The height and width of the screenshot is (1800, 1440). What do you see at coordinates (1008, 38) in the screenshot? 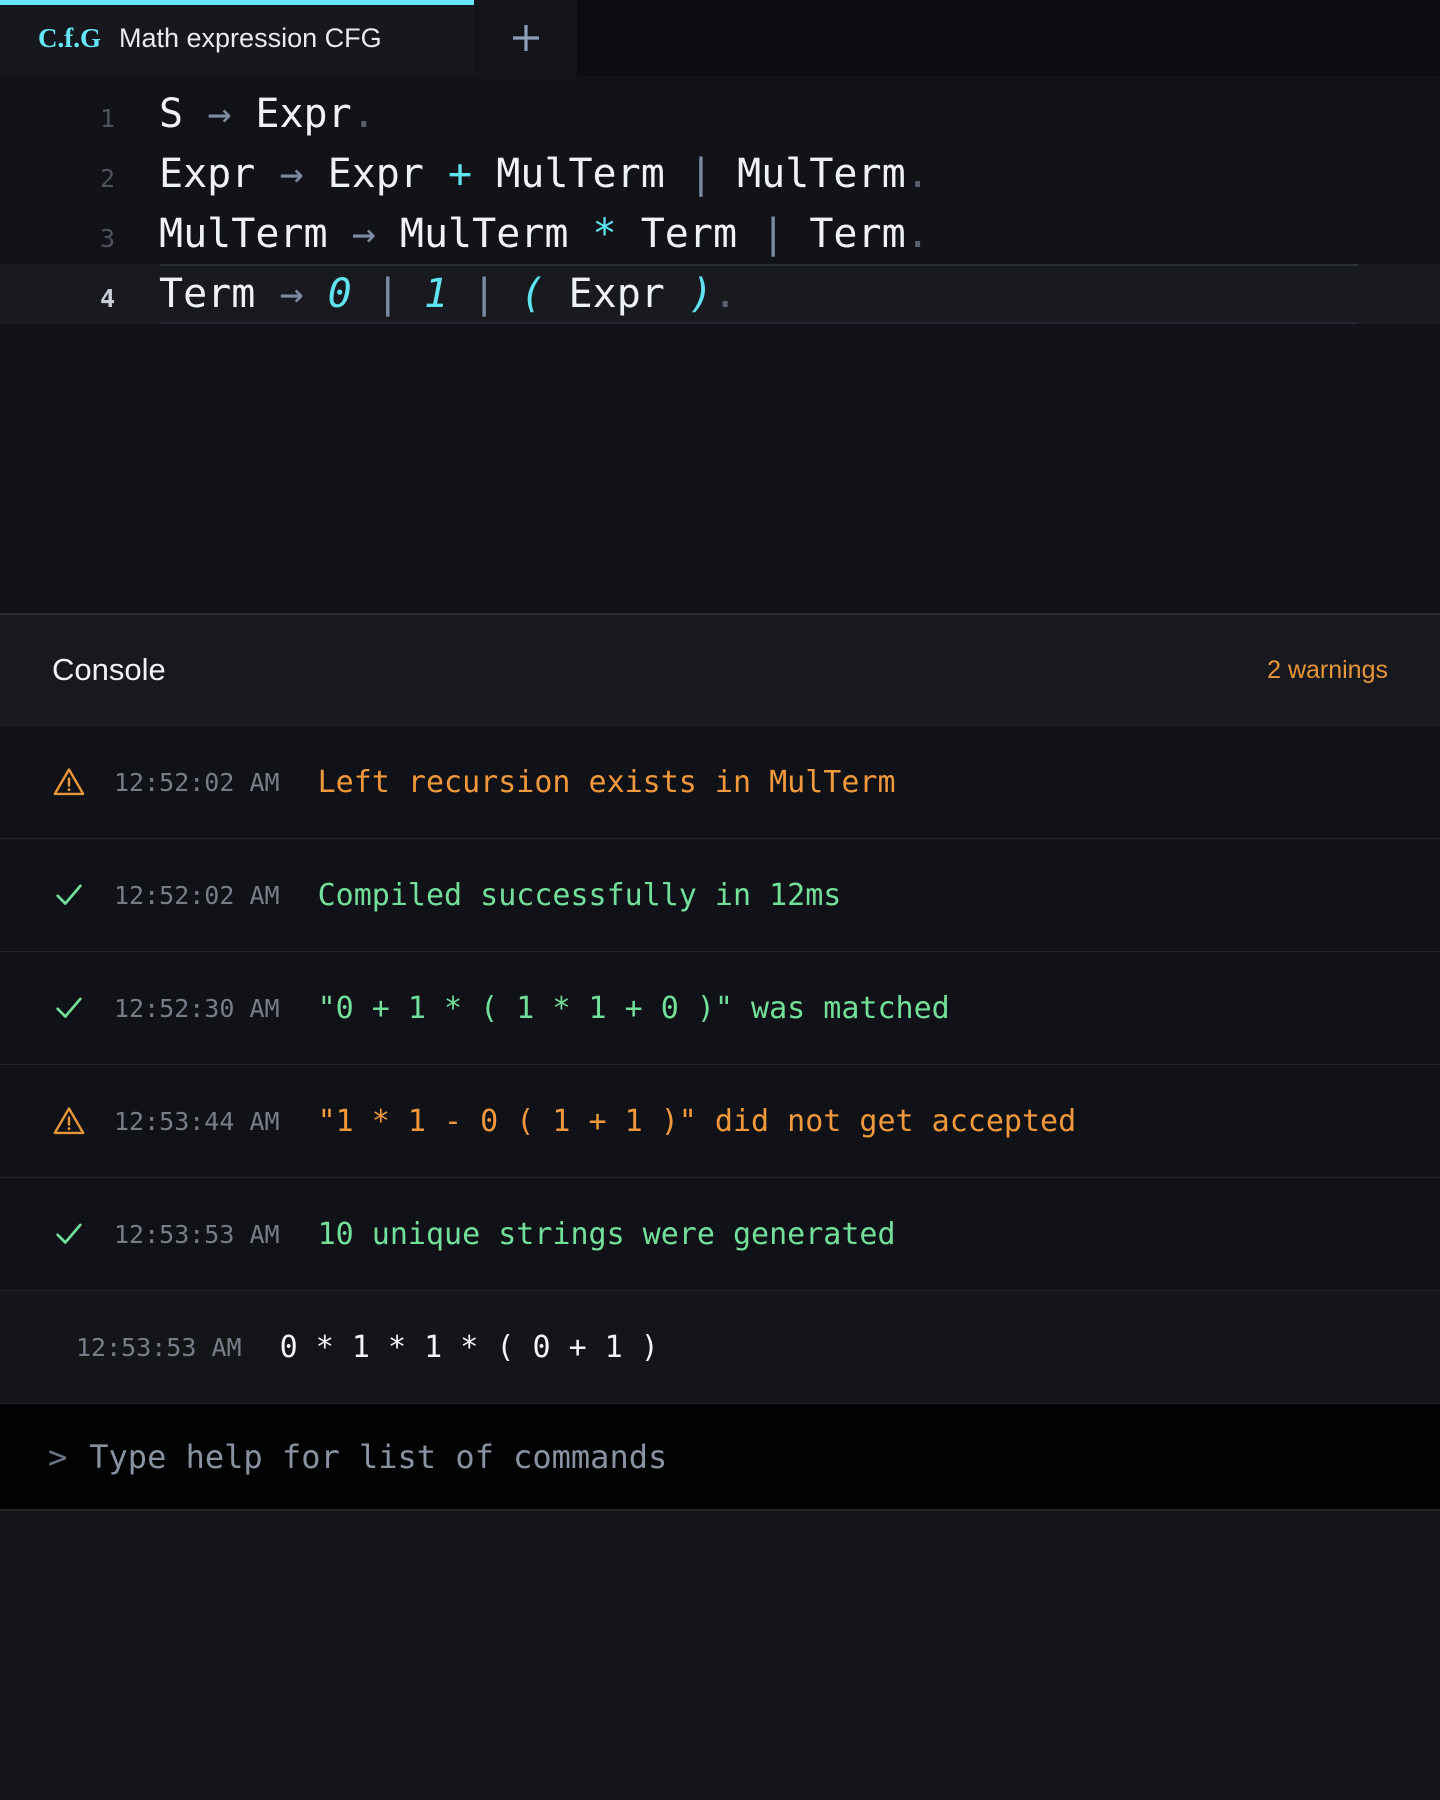
I see `tab-bar-empty-space` at bounding box center [1008, 38].